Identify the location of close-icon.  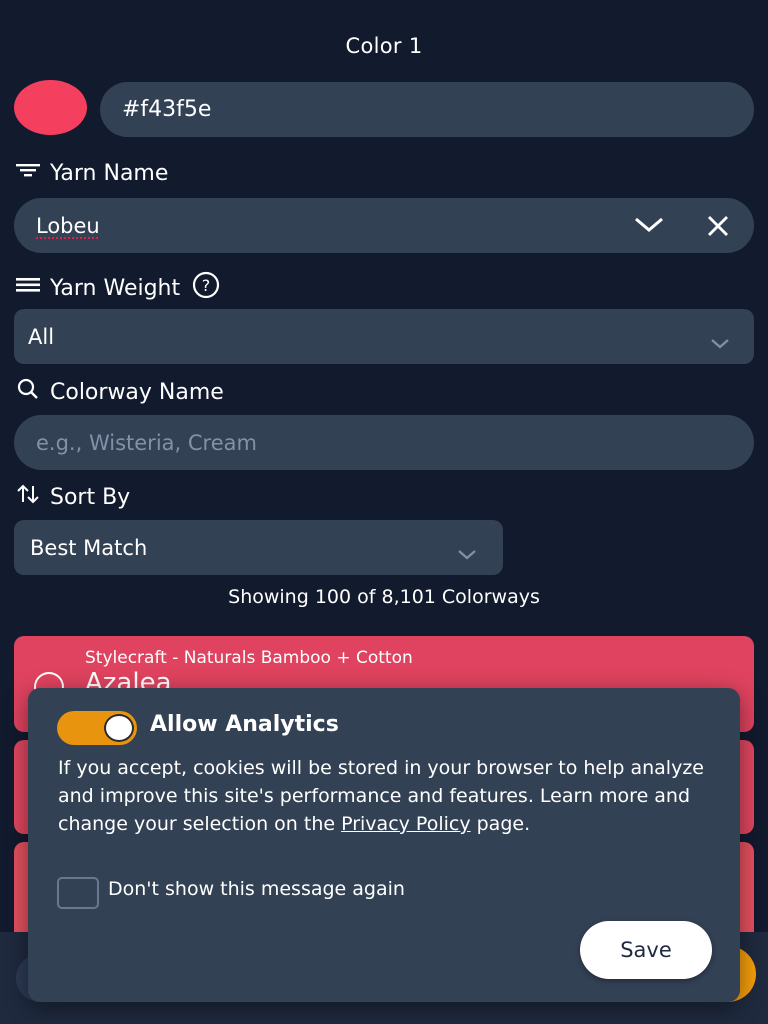
(718, 228).